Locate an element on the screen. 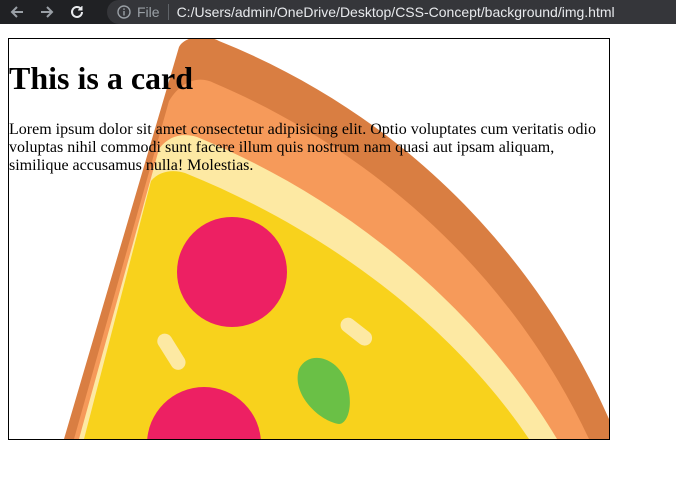  back-button is located at coordinates (17, 12).